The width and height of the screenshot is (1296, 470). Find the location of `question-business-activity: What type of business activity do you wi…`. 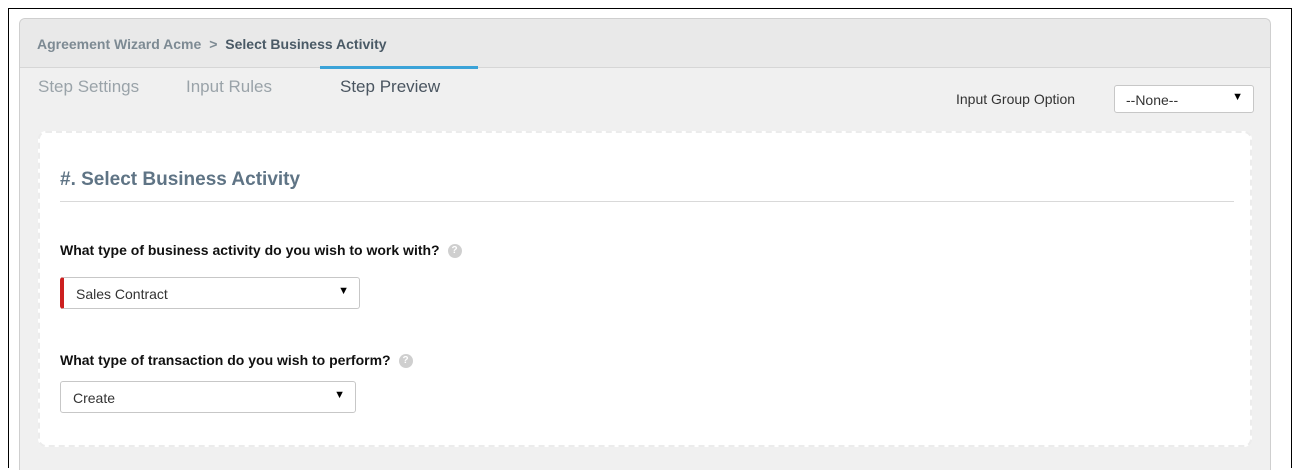

question-business-activity: What type of business activity do you wi… is located at coordinates (261, 250).